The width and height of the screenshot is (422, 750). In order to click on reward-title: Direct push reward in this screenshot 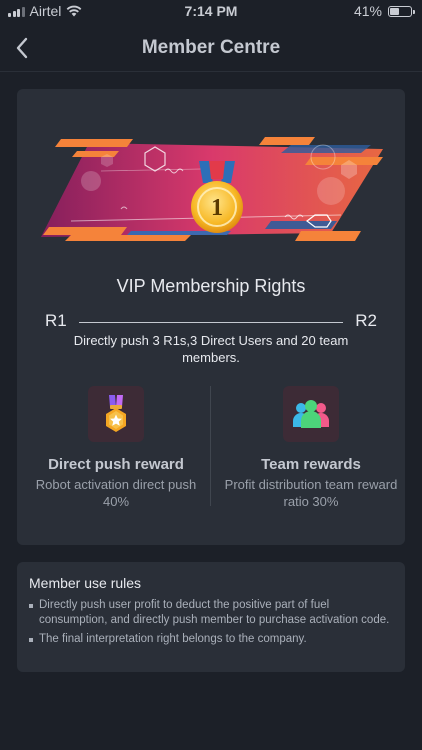, I will do `click(116, 464)`.